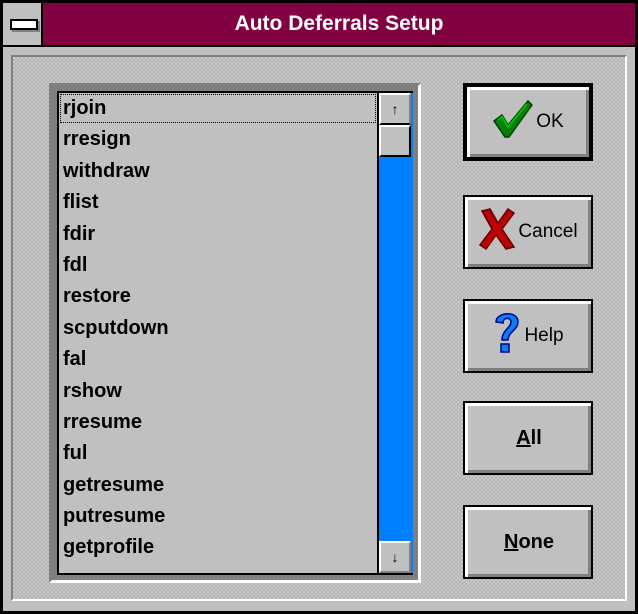  Describe the element at coordinates (218, 422) in the screenshot. I see `list-item: rresume` at that location.